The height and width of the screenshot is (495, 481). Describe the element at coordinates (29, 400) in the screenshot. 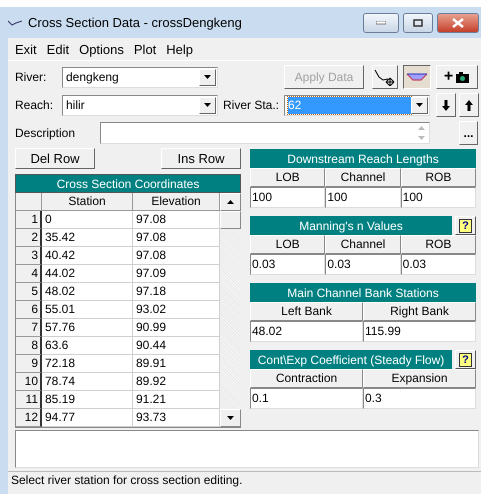

I see `row-number: 11` at that location.